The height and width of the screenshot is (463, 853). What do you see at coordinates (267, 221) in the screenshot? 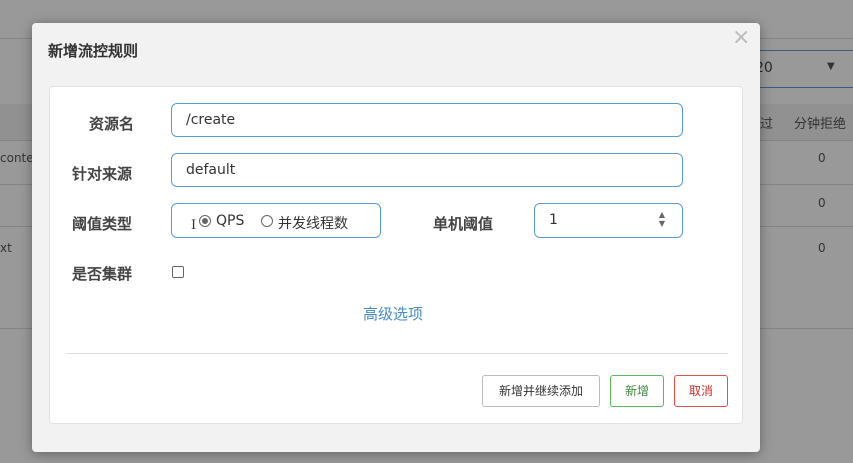
I see `thread-count-radio` at bounding box center [267, 221].